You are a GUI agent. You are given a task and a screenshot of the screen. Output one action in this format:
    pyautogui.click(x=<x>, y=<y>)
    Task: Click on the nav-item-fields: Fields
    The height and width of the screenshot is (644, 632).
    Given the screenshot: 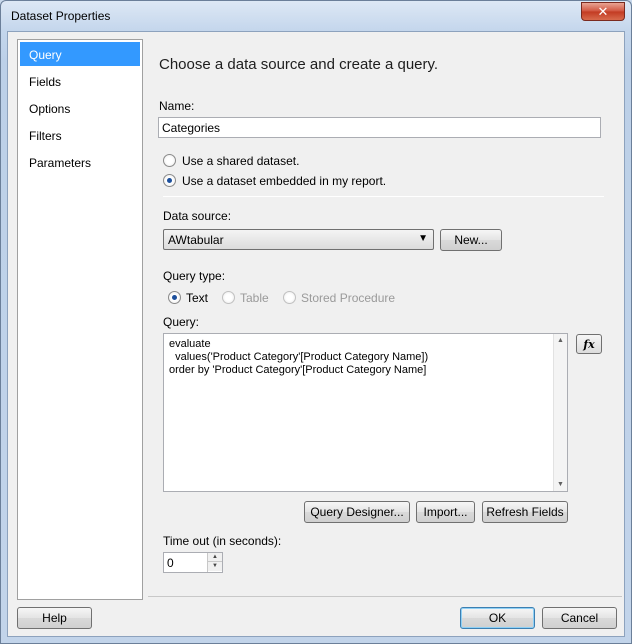 What is the action you would take?
    pyautogui.click(x=80, y=81)
    